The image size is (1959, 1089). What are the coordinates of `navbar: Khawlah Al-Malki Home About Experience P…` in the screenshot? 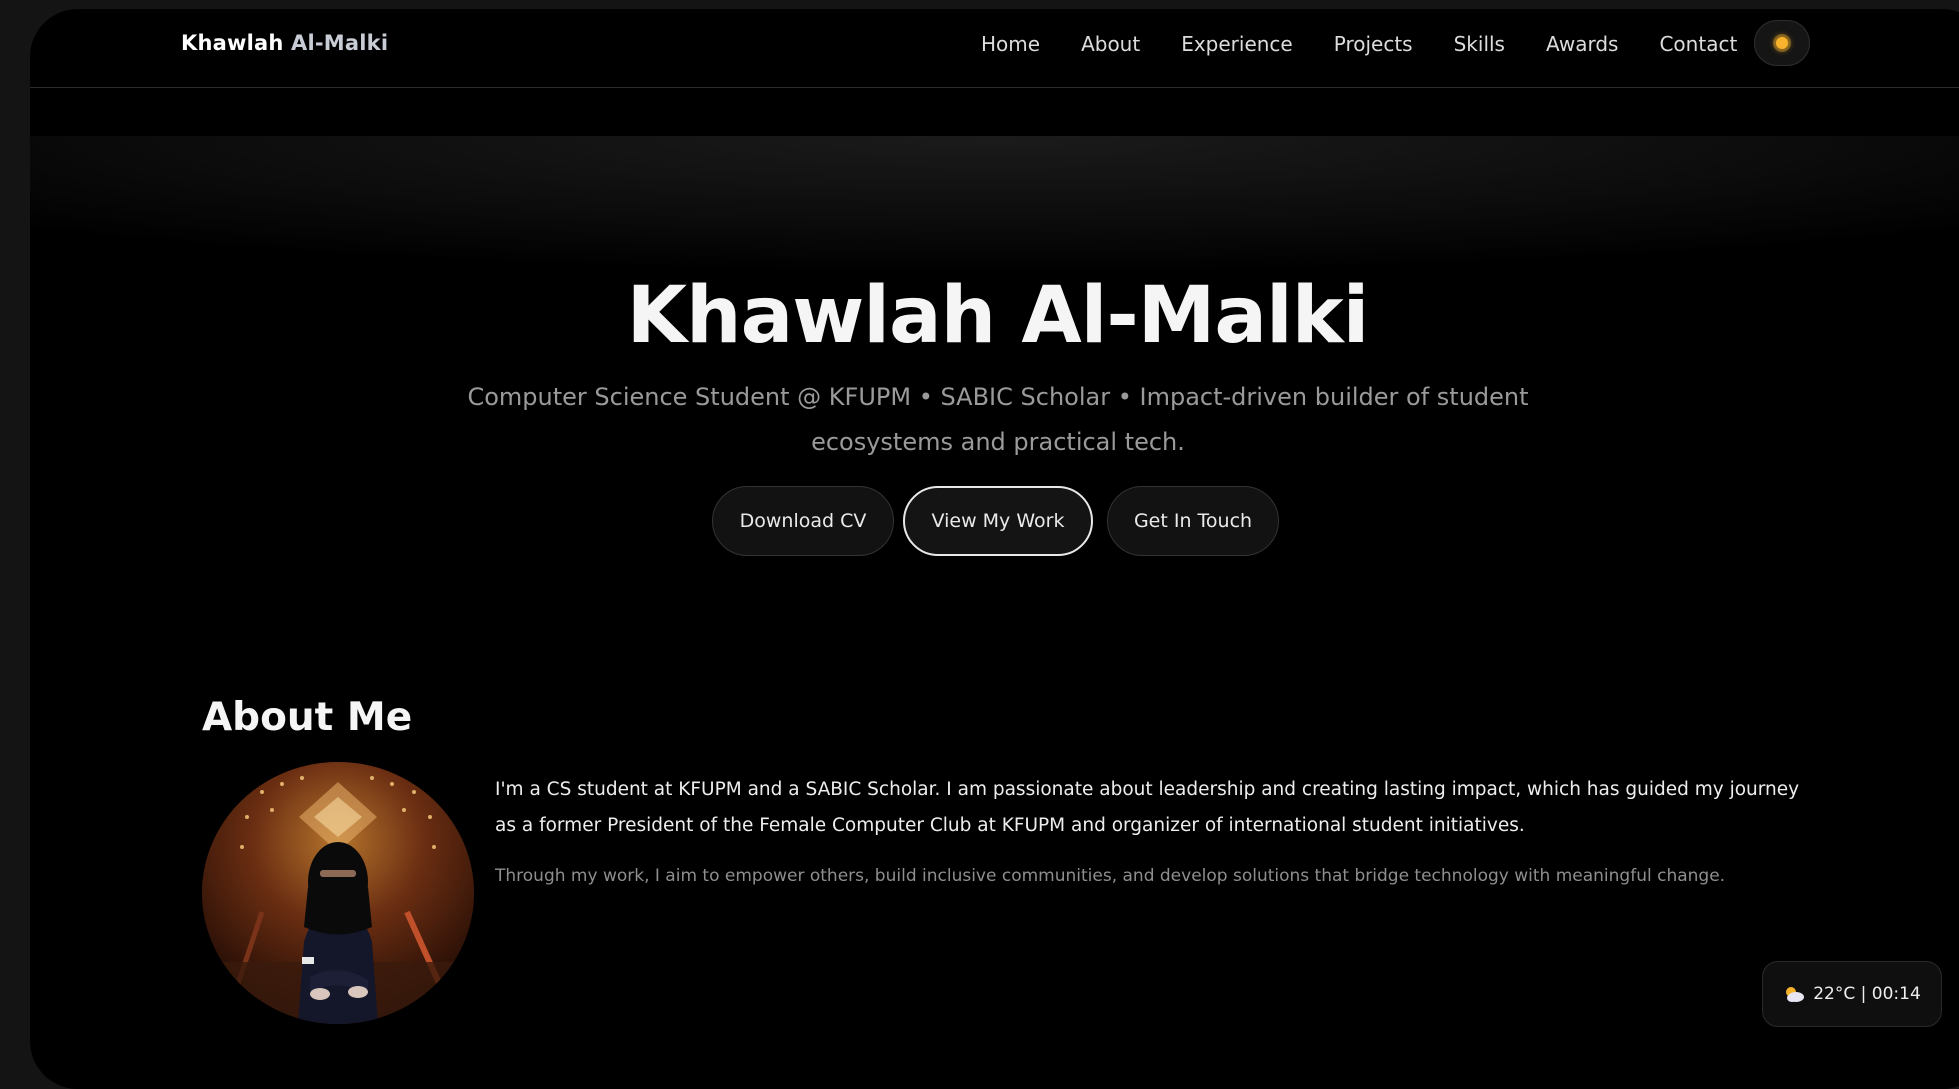 It's located at (994, 48).